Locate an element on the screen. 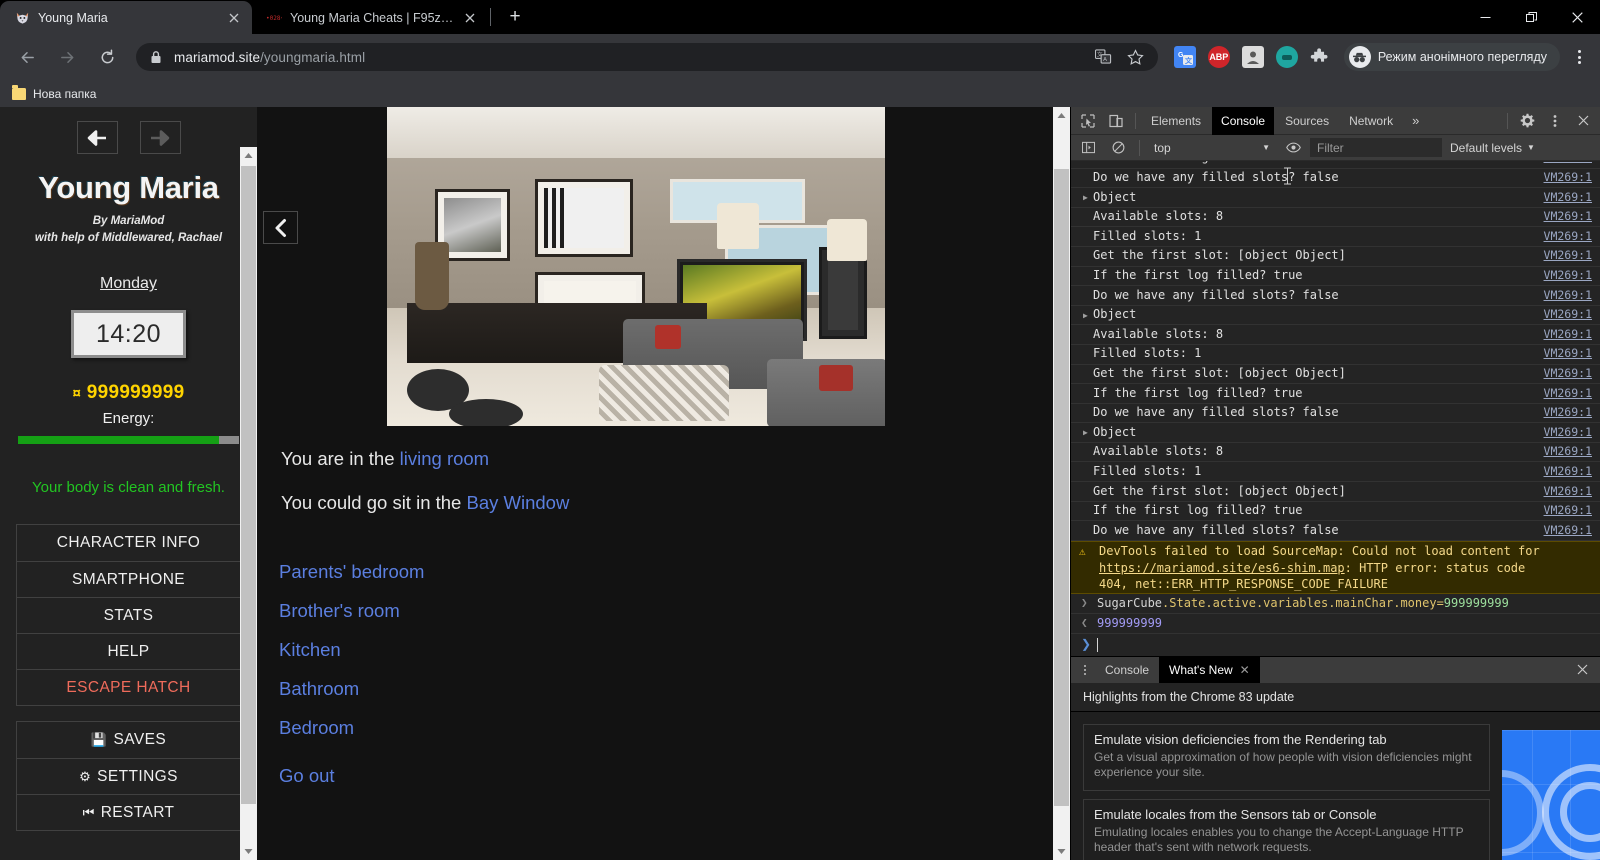 Image resolution: width=1600 pixels, height=860 pixels. back-arrow-icon is located at coordinates (27, 57).